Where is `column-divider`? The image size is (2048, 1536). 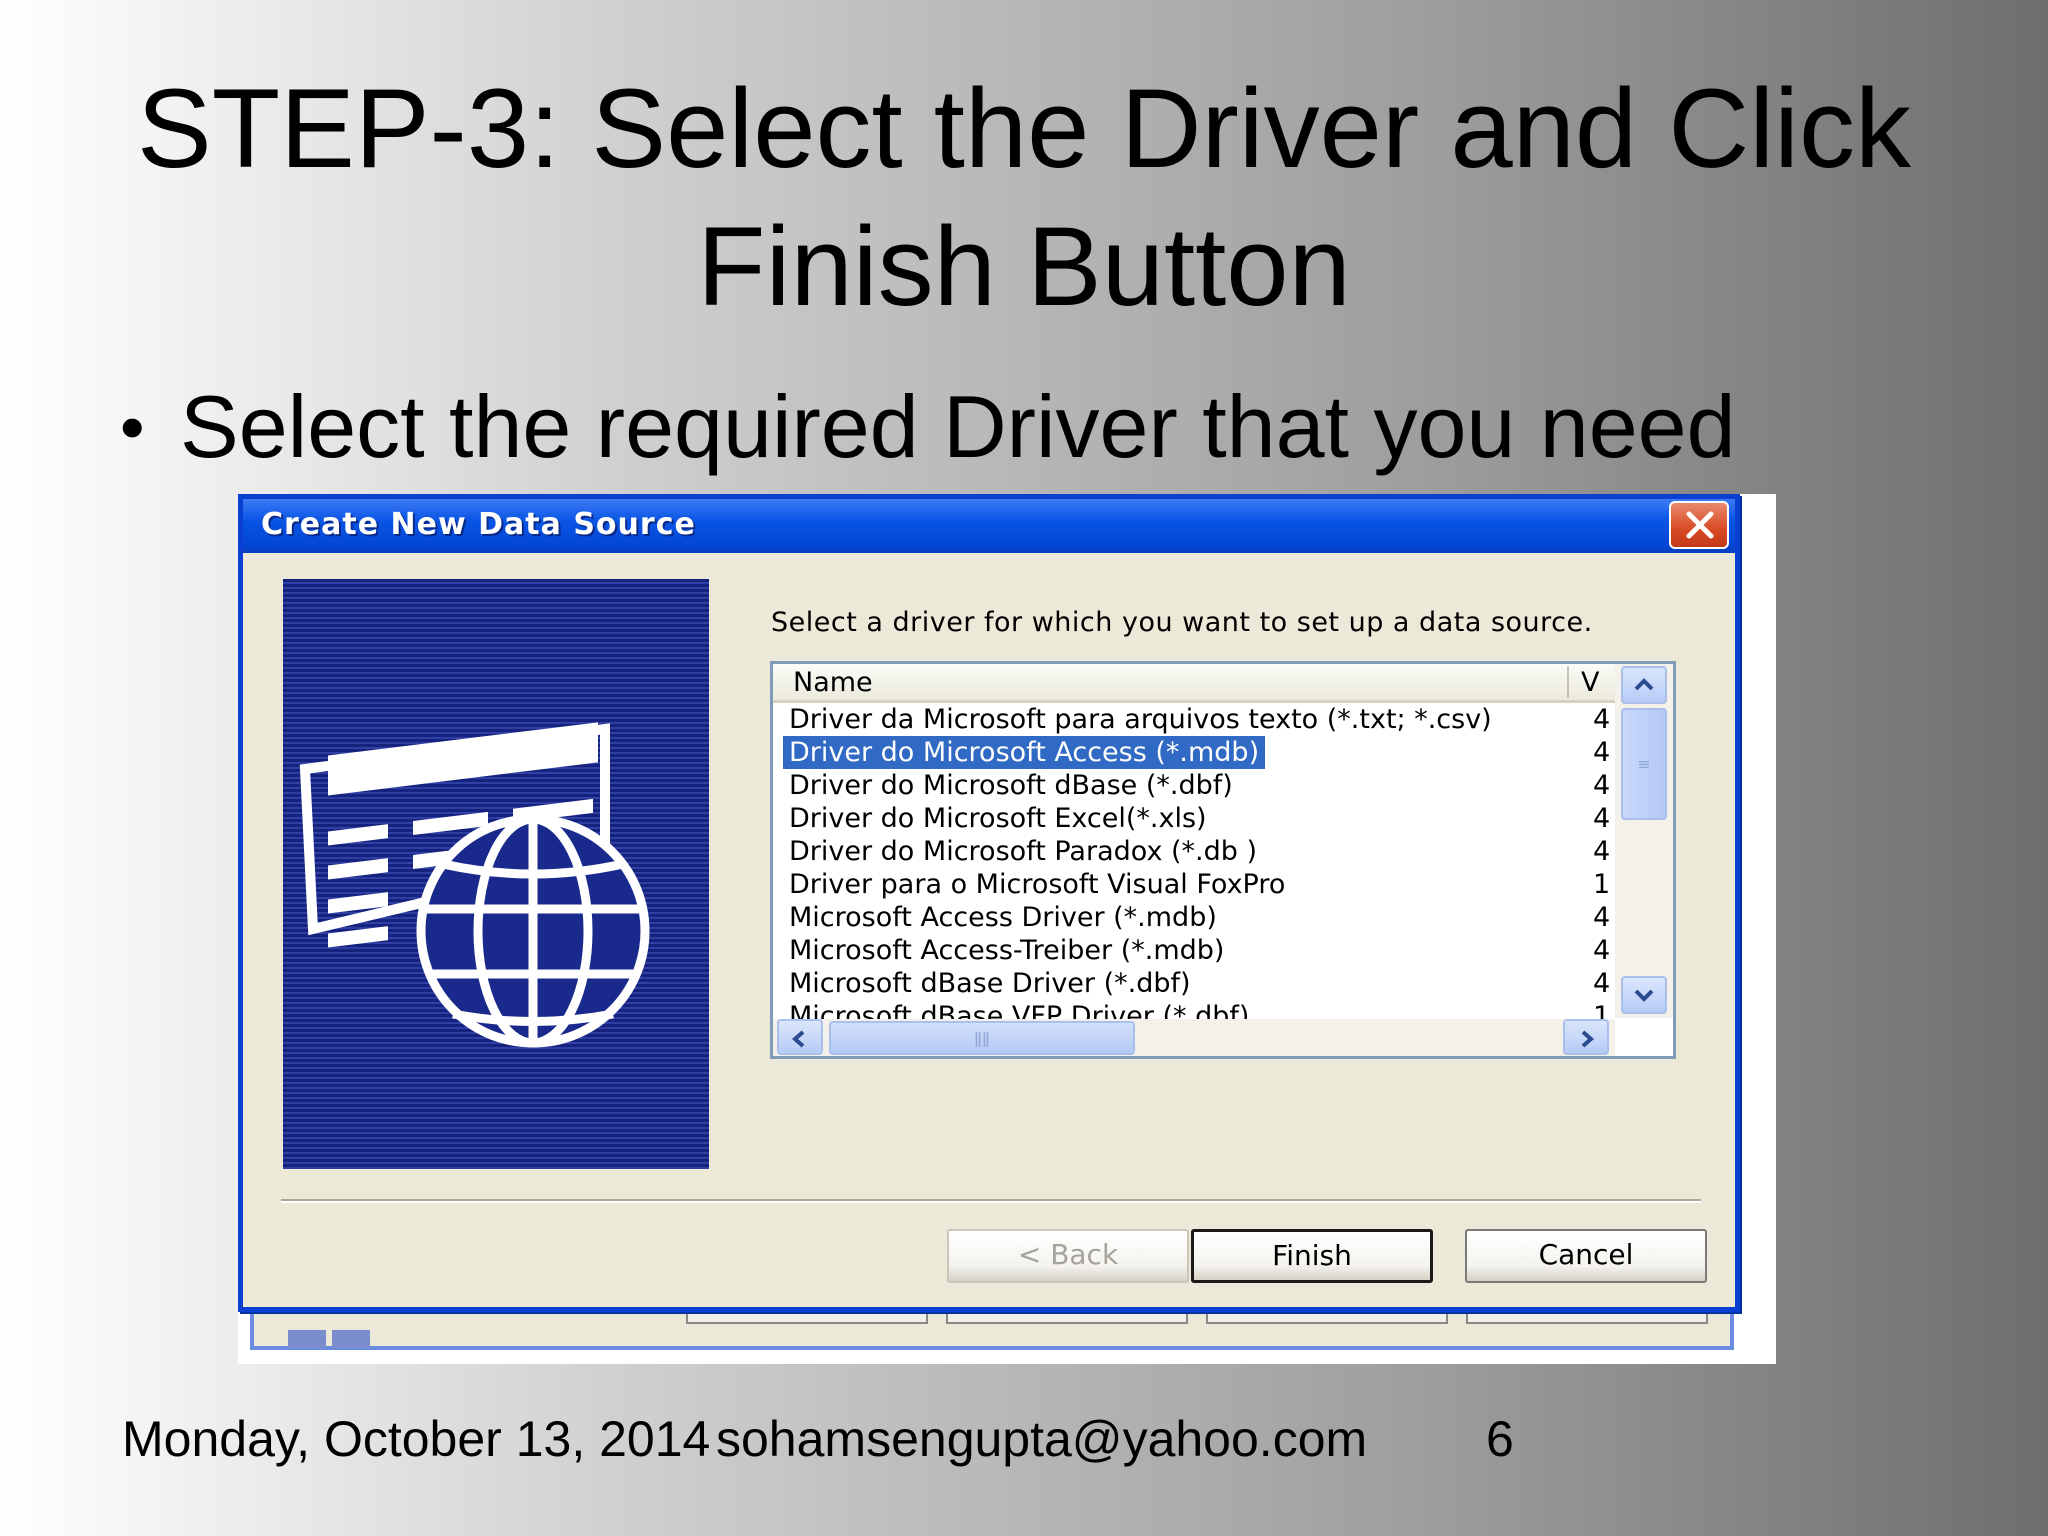 column-divider is located at coordinates (1568, 682).